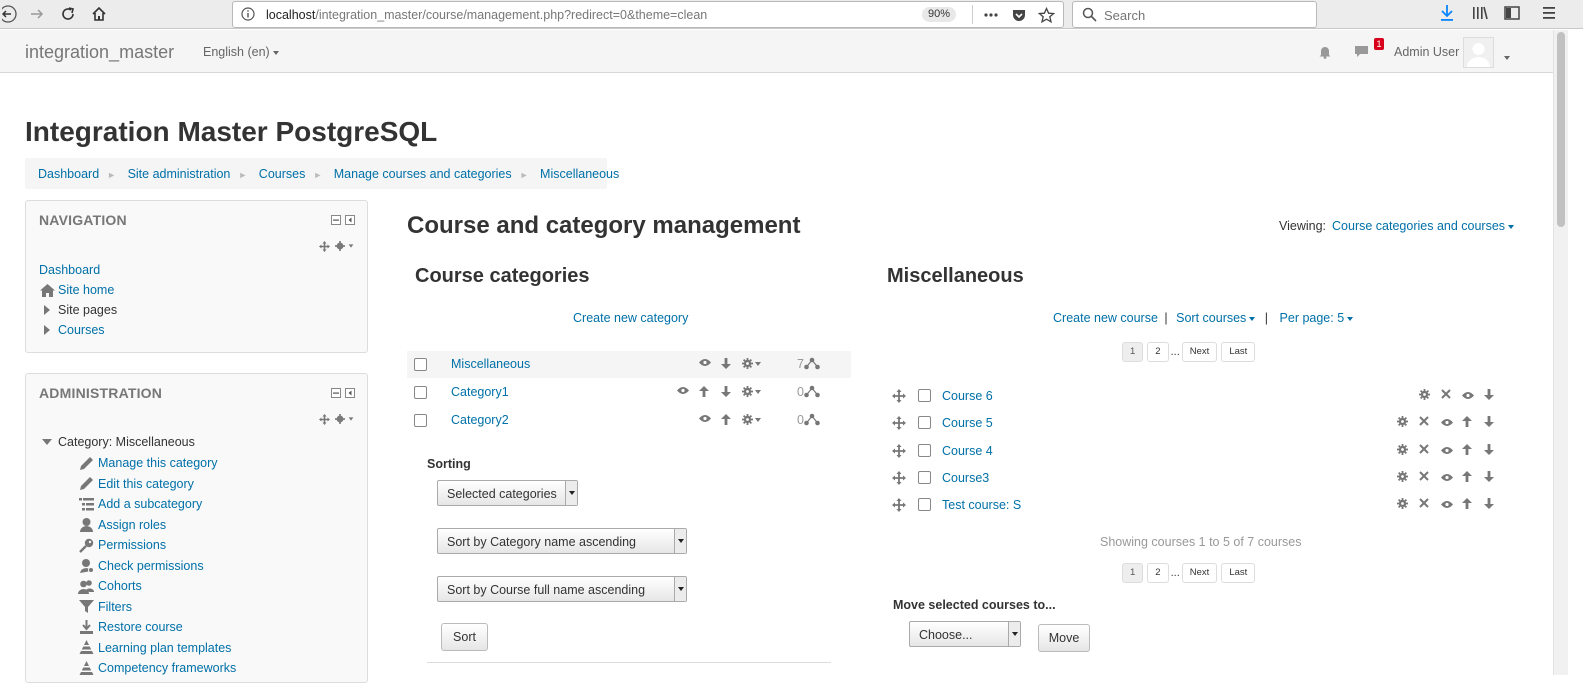 The width and height of the screenshot is (1583, 683). I want to click on category-name-link: Miscellaneous, so click(490, 364).